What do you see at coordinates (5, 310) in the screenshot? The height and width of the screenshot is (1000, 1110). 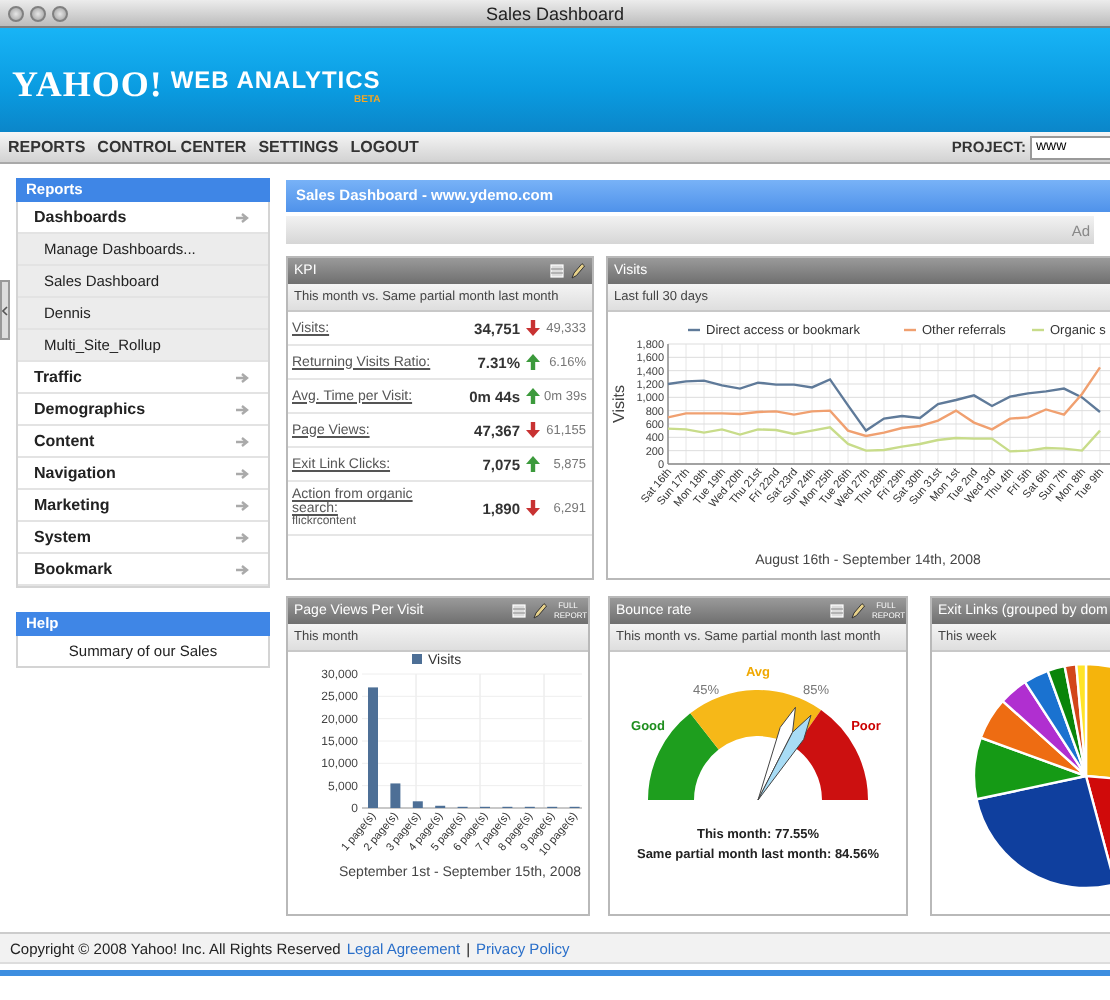 I see `collapse-handle` at bounding box center [5, 310].